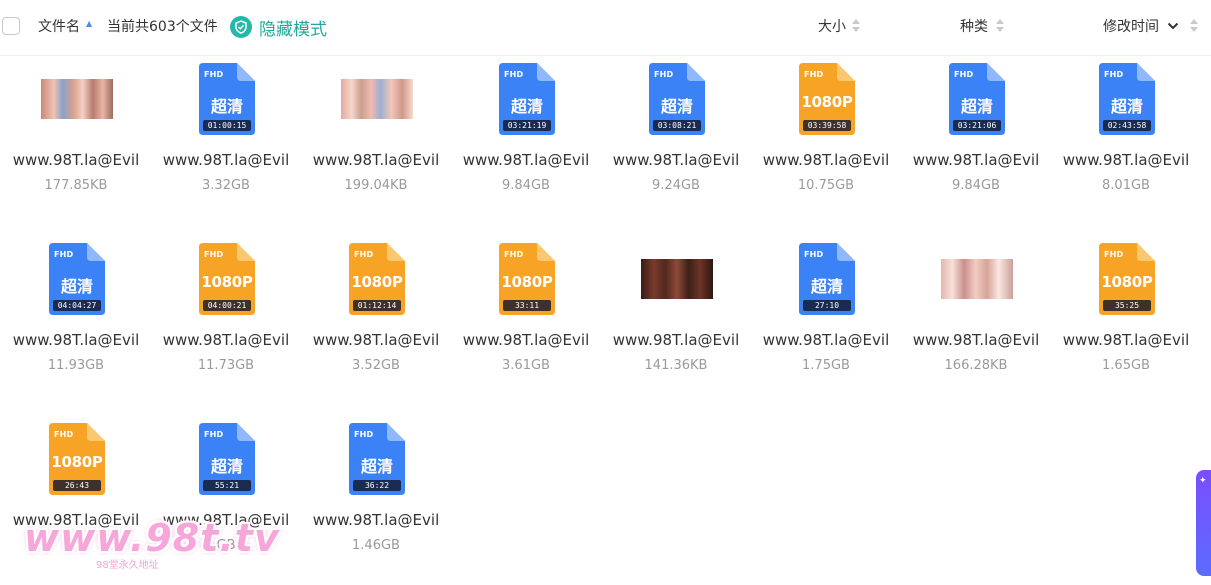 The height and width of the screenshot is (585, 1211). Describe the element at coordinates (832, 27) in the screenshot. I see `sort-by-size-header: 大小` at that location.